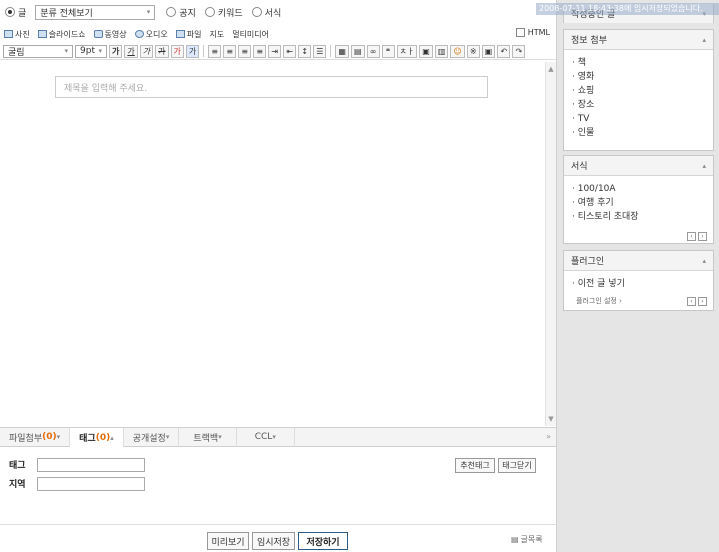  I want to click on undo-button: ↶, so click(504, 51).